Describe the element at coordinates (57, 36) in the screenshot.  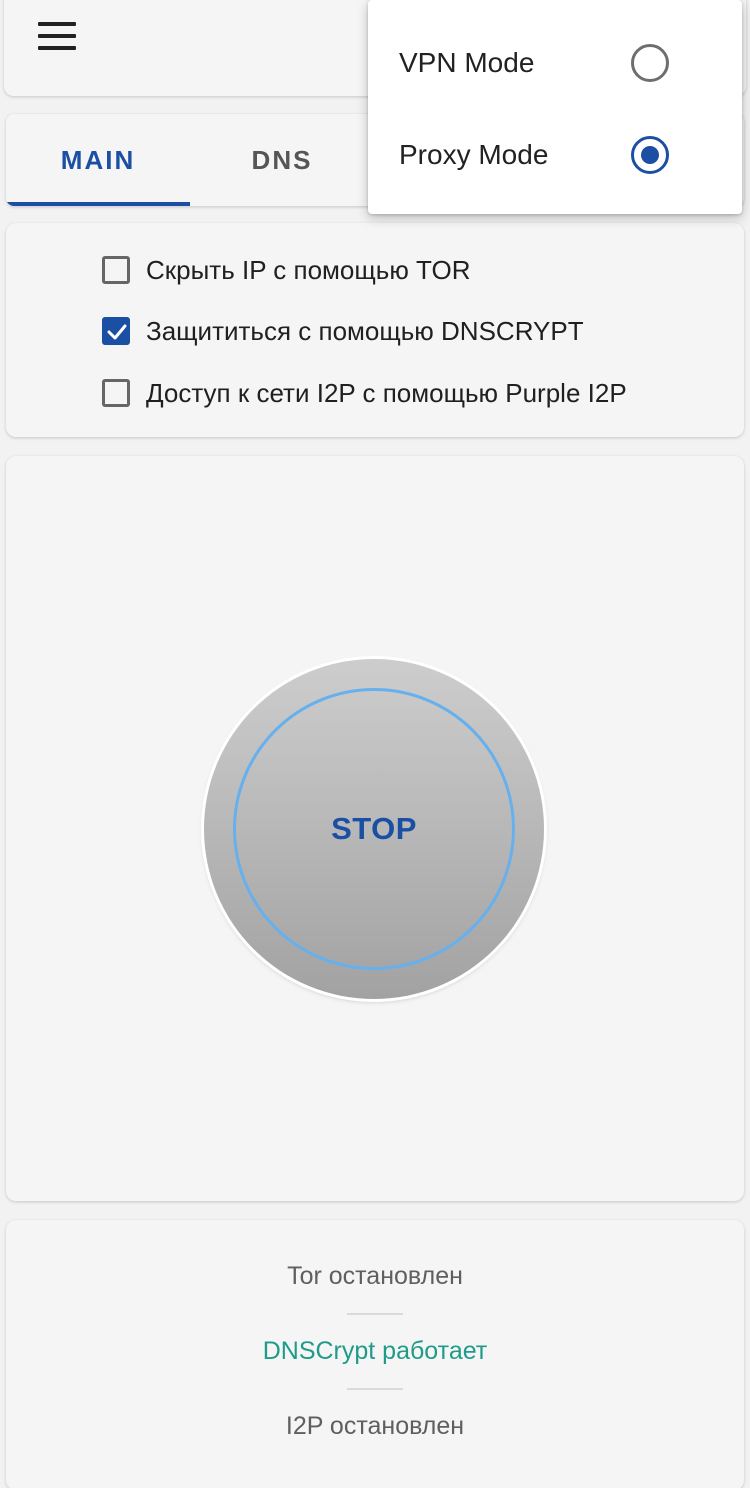
I see `hamburger-menu-icon` at that location.